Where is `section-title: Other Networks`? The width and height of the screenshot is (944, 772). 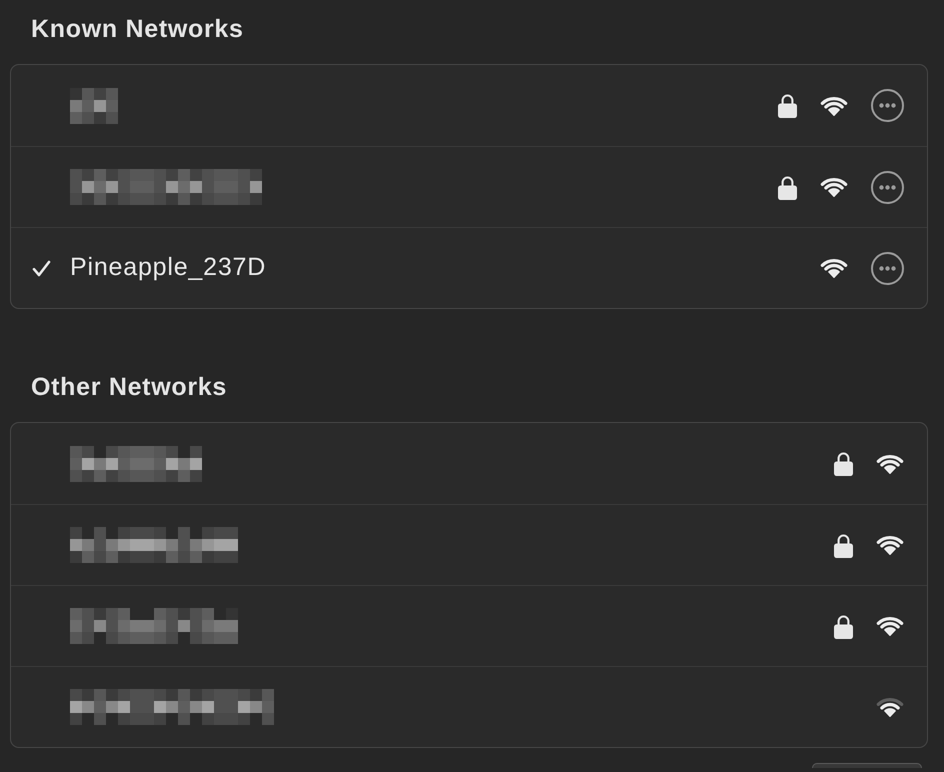
section-title: Other Networks is located at coordinates (129, 387).